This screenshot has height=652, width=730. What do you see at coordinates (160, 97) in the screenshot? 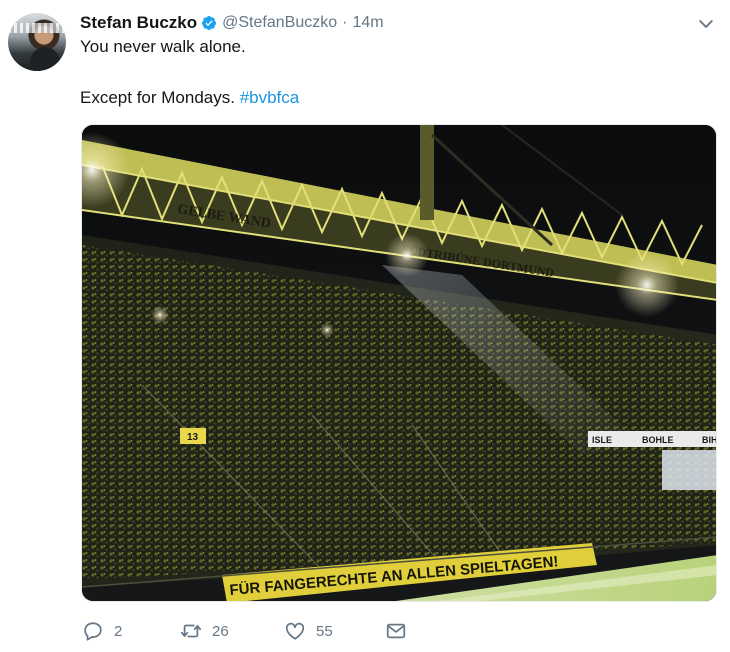
I see `tweet-text-segment: Except for Mondays.` at bounding box center [160, 97].